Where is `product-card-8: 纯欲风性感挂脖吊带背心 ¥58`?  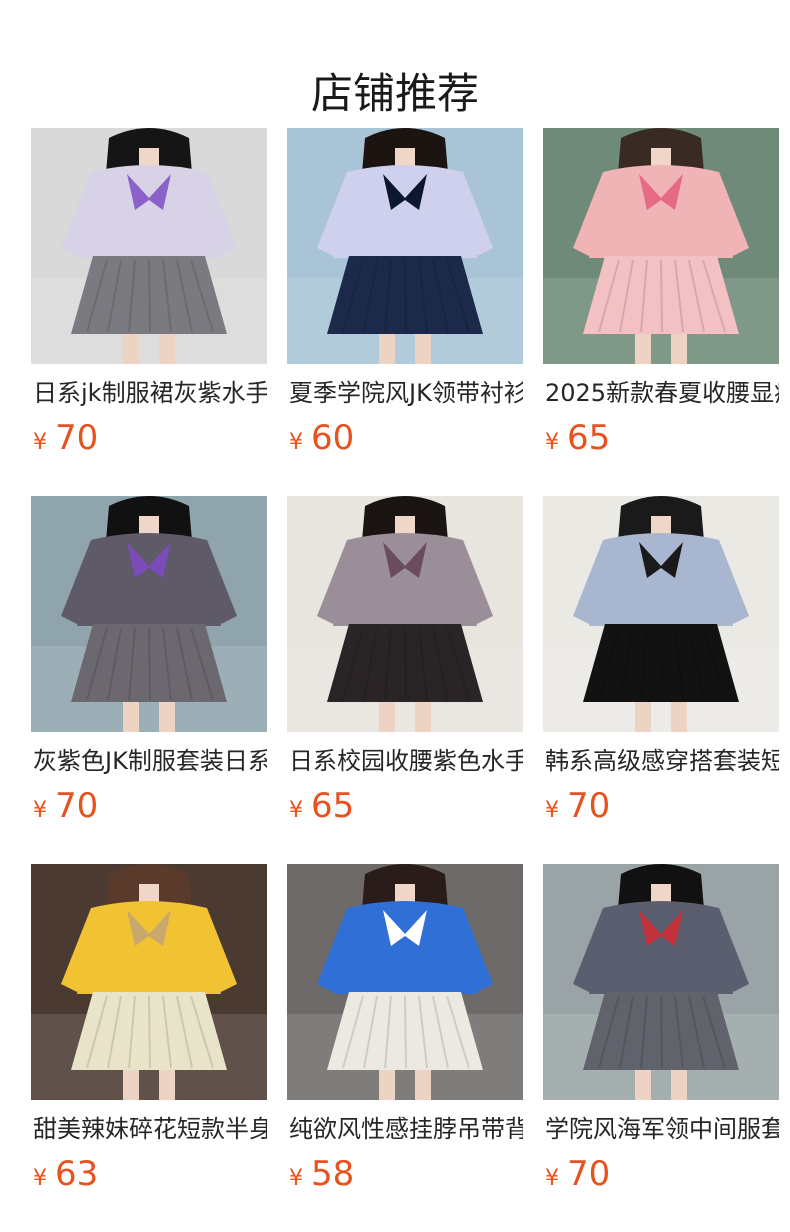
product-card-8: 纯欲风性感挂脖吊带背心 ¥58 is located at coordinates (405, 1029).